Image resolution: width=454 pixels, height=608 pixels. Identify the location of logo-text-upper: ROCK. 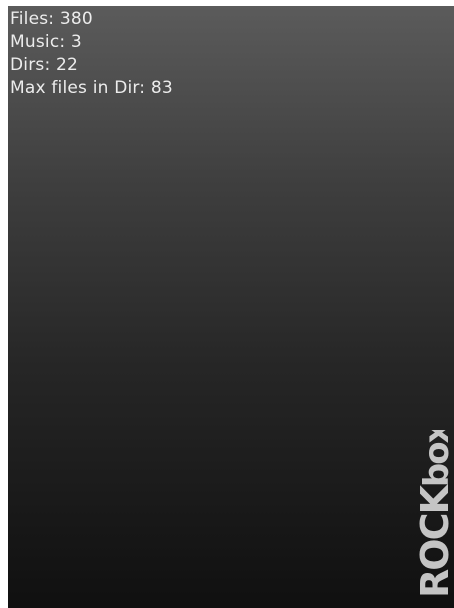
(433, 541).